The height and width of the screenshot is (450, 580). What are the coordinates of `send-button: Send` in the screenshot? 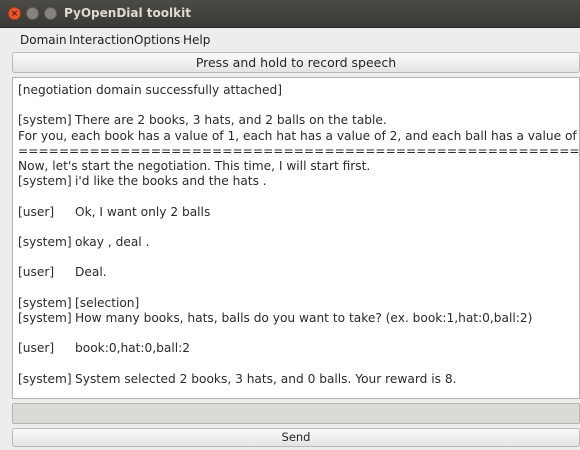 It's located at (296, 437).